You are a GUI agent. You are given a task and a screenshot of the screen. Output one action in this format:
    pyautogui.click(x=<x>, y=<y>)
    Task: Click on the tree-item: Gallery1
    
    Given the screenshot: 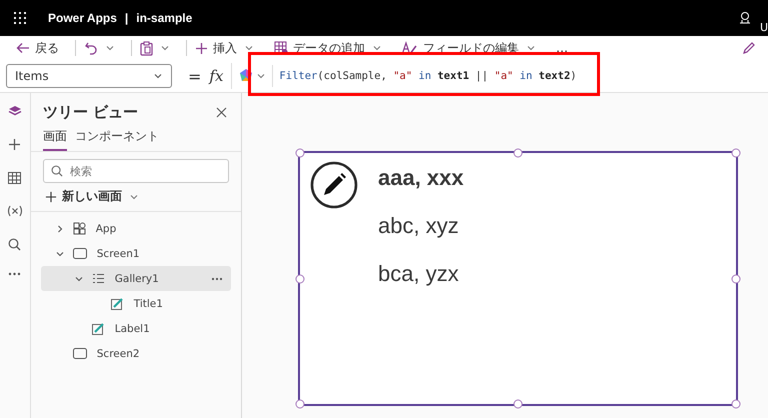 What is the action you would take?
    pyautogui.click(x=135, y=278)
    